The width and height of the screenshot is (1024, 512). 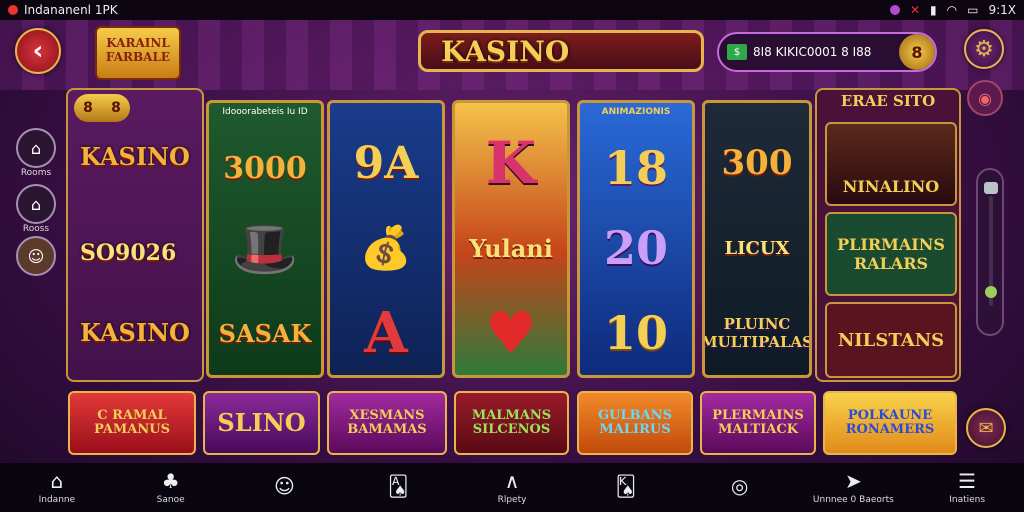 I want to click on nav-slots: ∧ Rlpety, so click(x=512, y=487).